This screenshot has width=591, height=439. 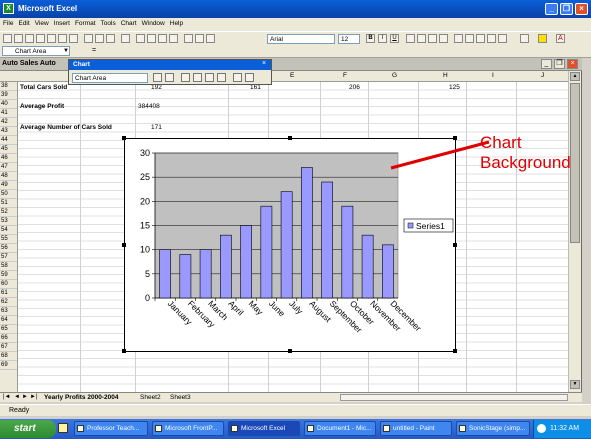 What do you see at coordinates (546, 64) in the screenshot?
I see `workbook-minimize-button: _` at bounding box center [546, 64].